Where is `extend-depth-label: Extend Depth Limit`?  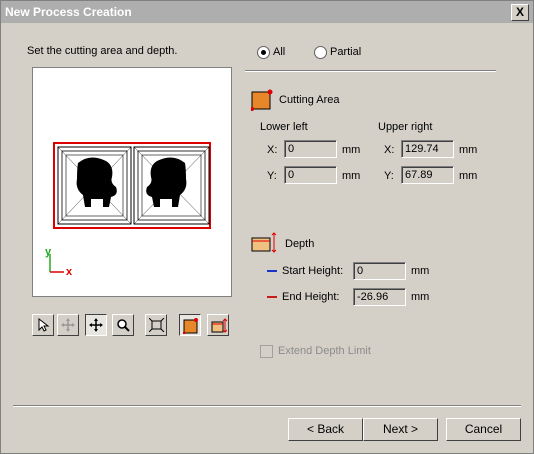
extend-depth-label: Extend Depth Limit is located at coordinates (324, 351).